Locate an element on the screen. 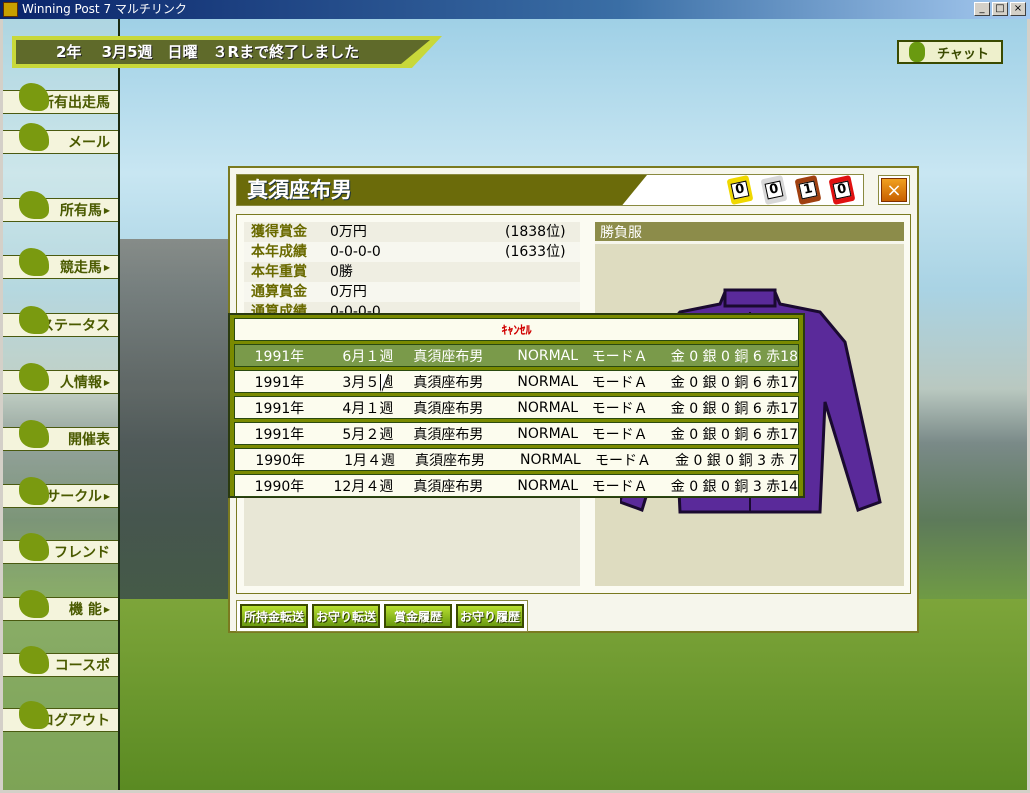  close-button: × is located at coordinates (894, 190).